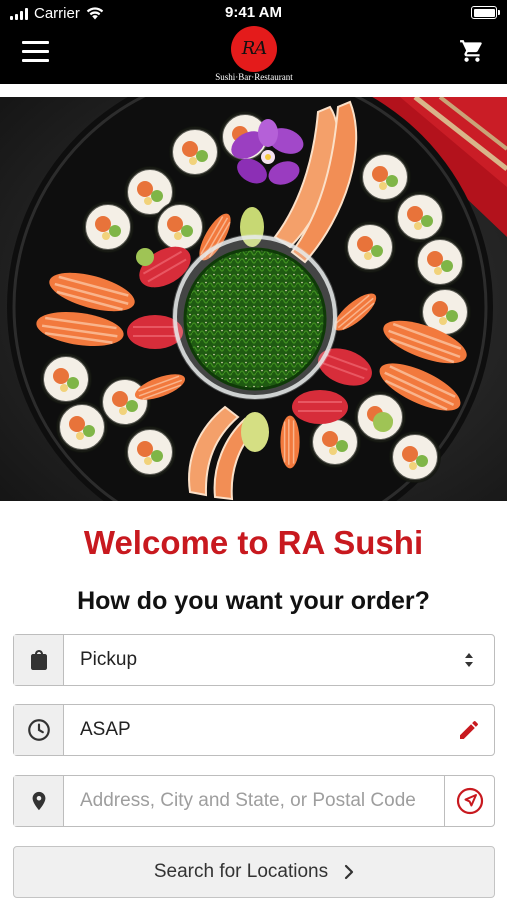 The width and height of the screenshot is (507, 900). Describe the element at coordinates (254, 49) in the screenshot. I see `logo-mark: RA` at that location.